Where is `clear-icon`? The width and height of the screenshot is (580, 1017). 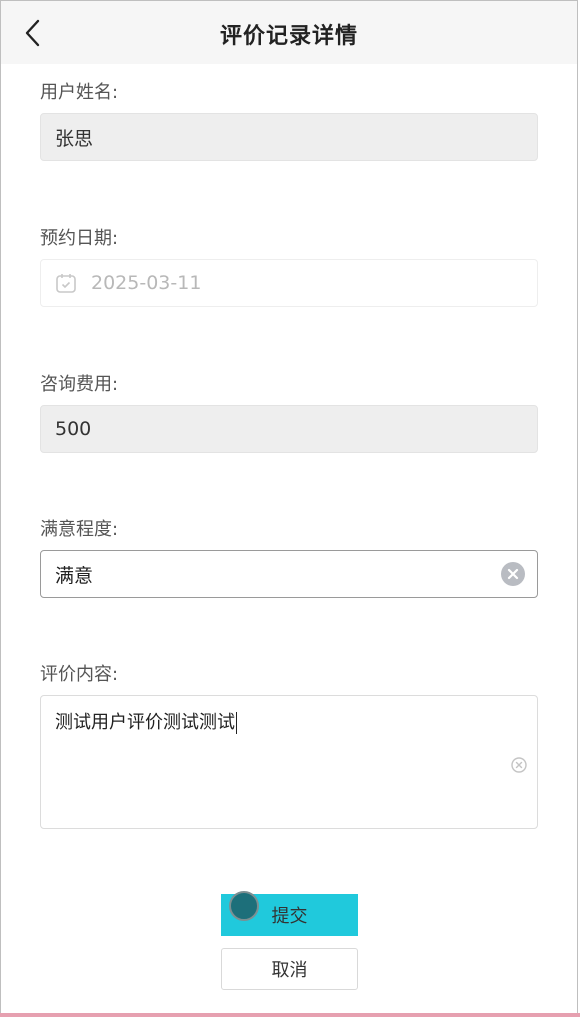
clear-icon is located at coordinates (513, 574).